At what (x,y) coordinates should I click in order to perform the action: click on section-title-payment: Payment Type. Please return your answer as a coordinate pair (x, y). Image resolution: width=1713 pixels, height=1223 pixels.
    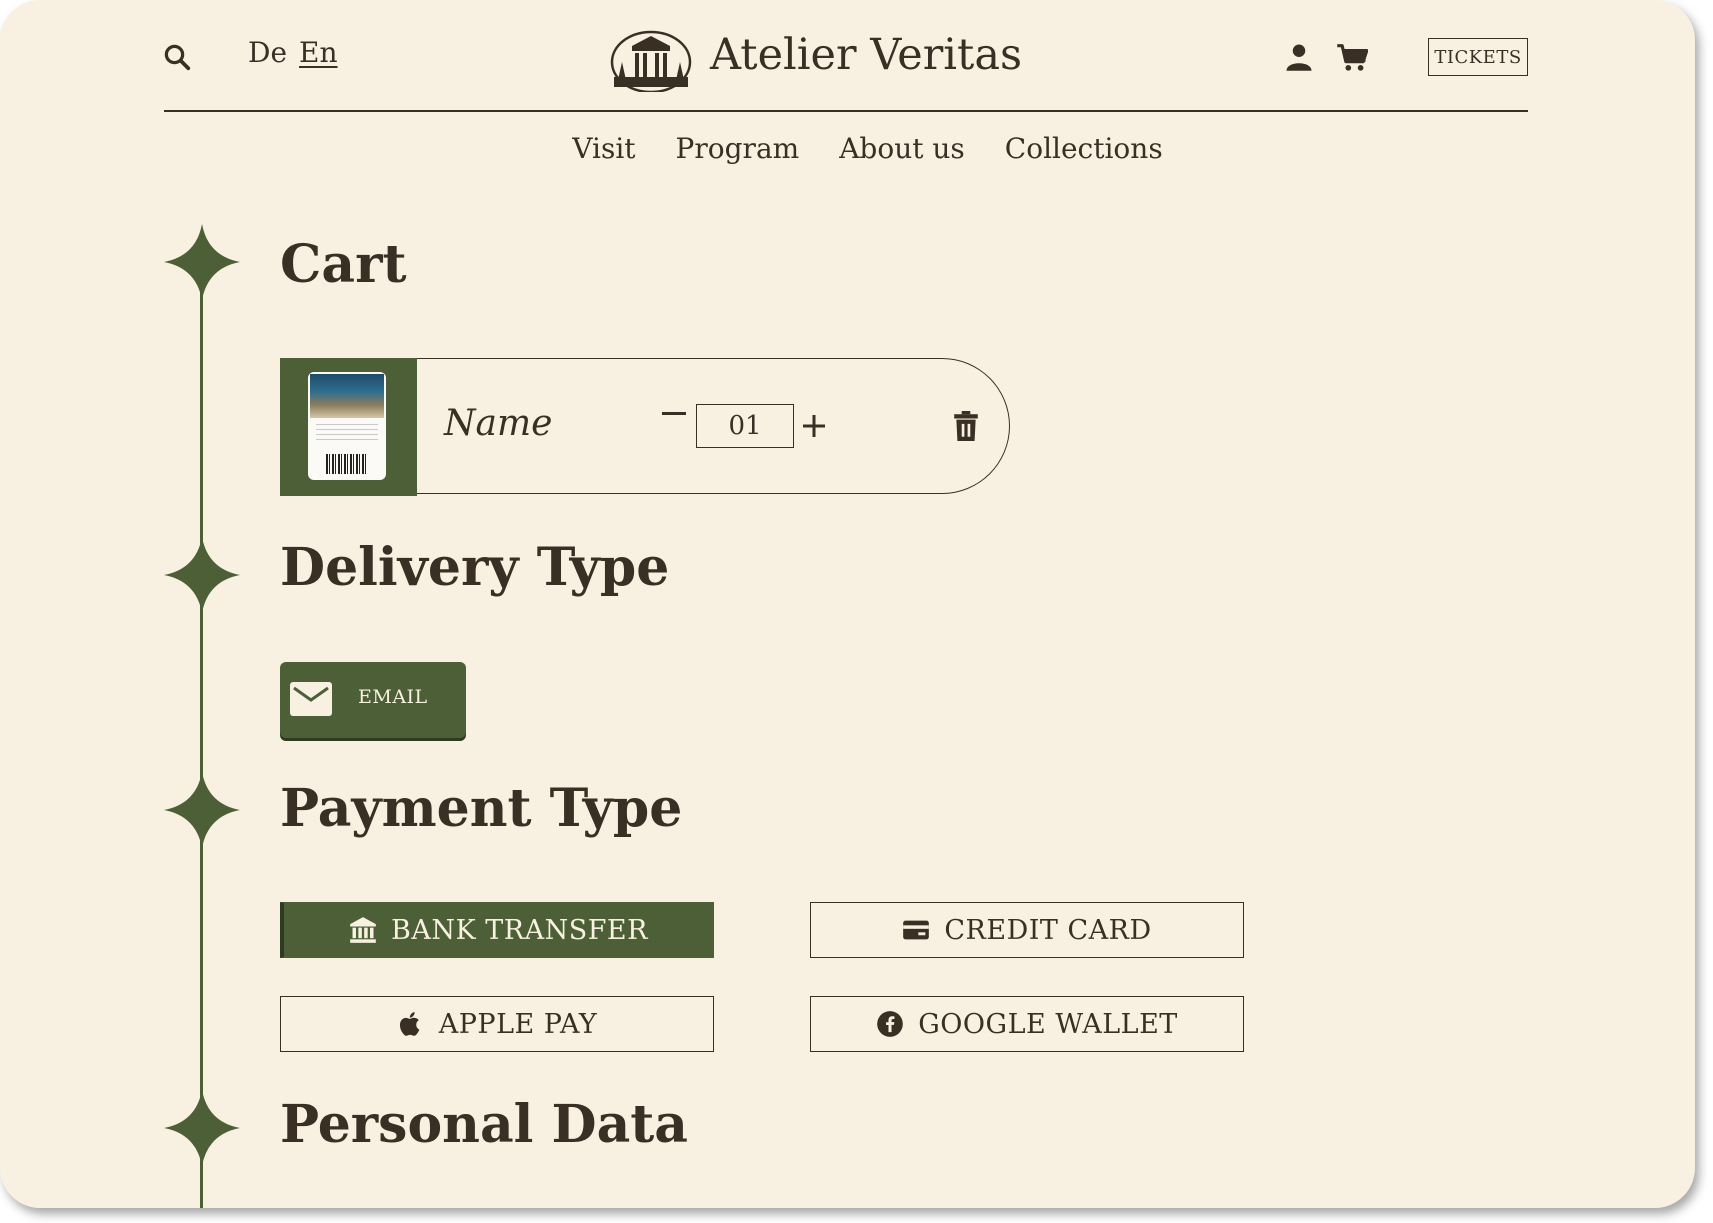
    Looking at the image, I should click on (481, 808).